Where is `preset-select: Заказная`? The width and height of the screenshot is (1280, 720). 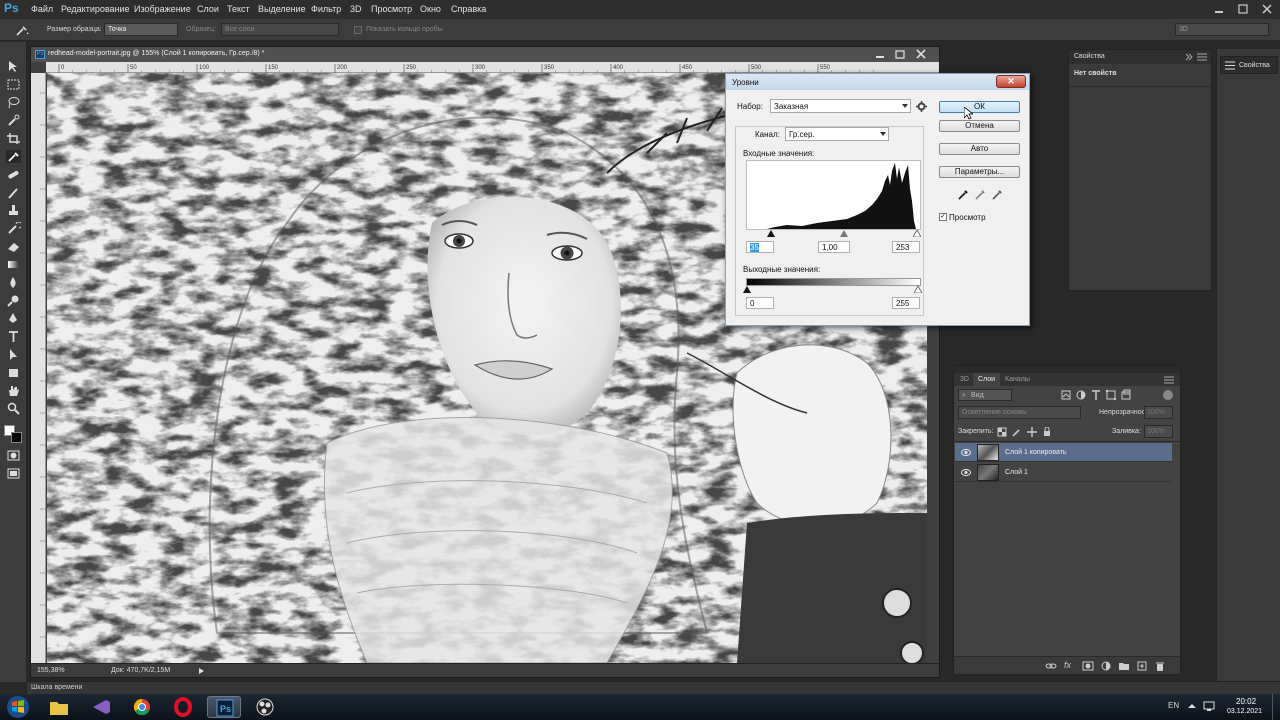 preset-select: Заказная is located at coordinates (840, 106).